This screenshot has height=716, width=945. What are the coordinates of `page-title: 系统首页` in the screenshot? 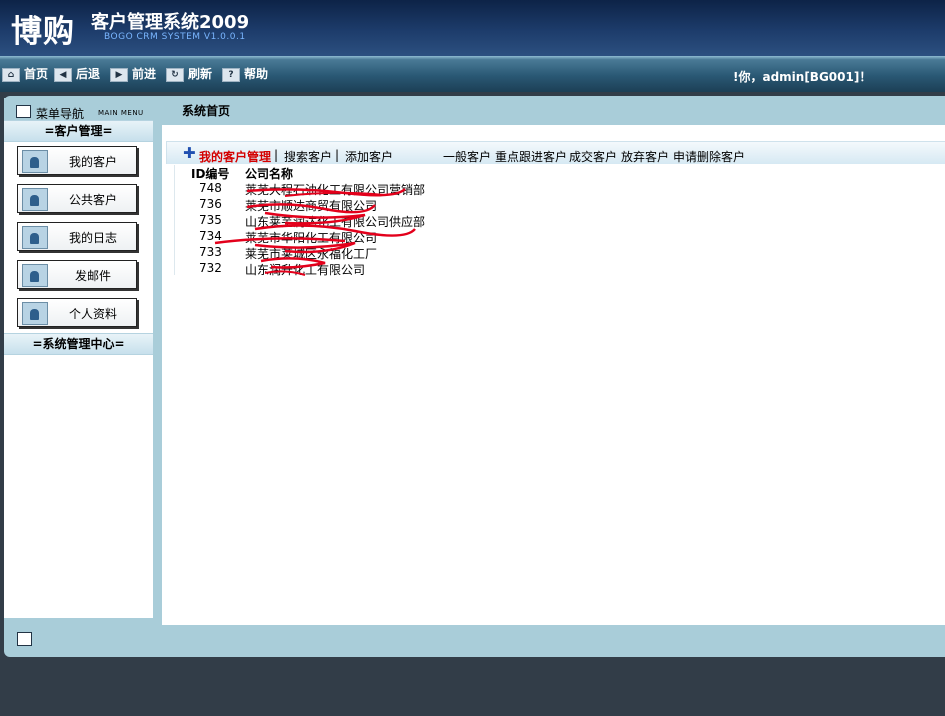 It's located at (206, 111).